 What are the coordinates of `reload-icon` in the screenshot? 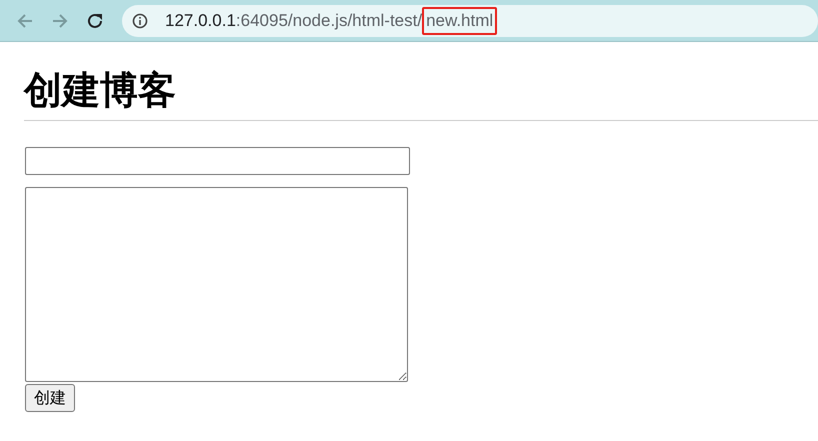 It's located at (95, 21).